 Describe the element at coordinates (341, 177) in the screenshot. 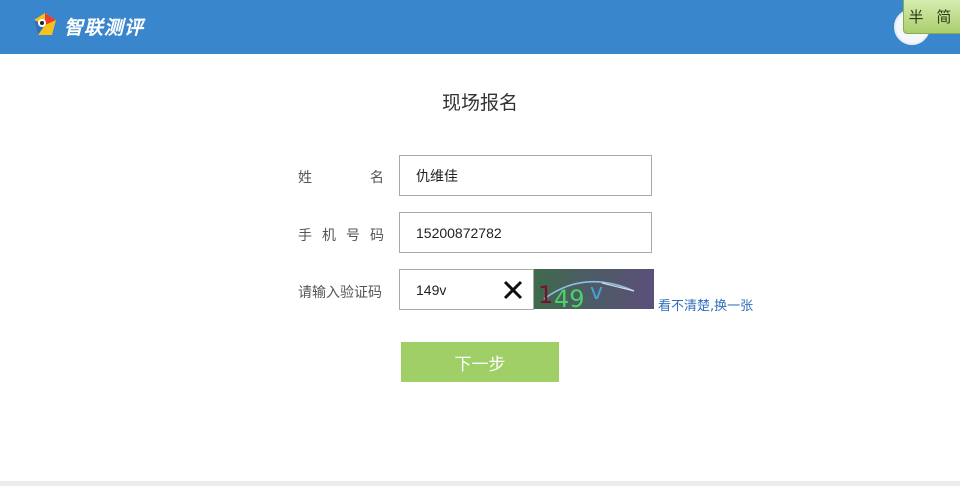

I see `name-label: 姓 名` at that location.